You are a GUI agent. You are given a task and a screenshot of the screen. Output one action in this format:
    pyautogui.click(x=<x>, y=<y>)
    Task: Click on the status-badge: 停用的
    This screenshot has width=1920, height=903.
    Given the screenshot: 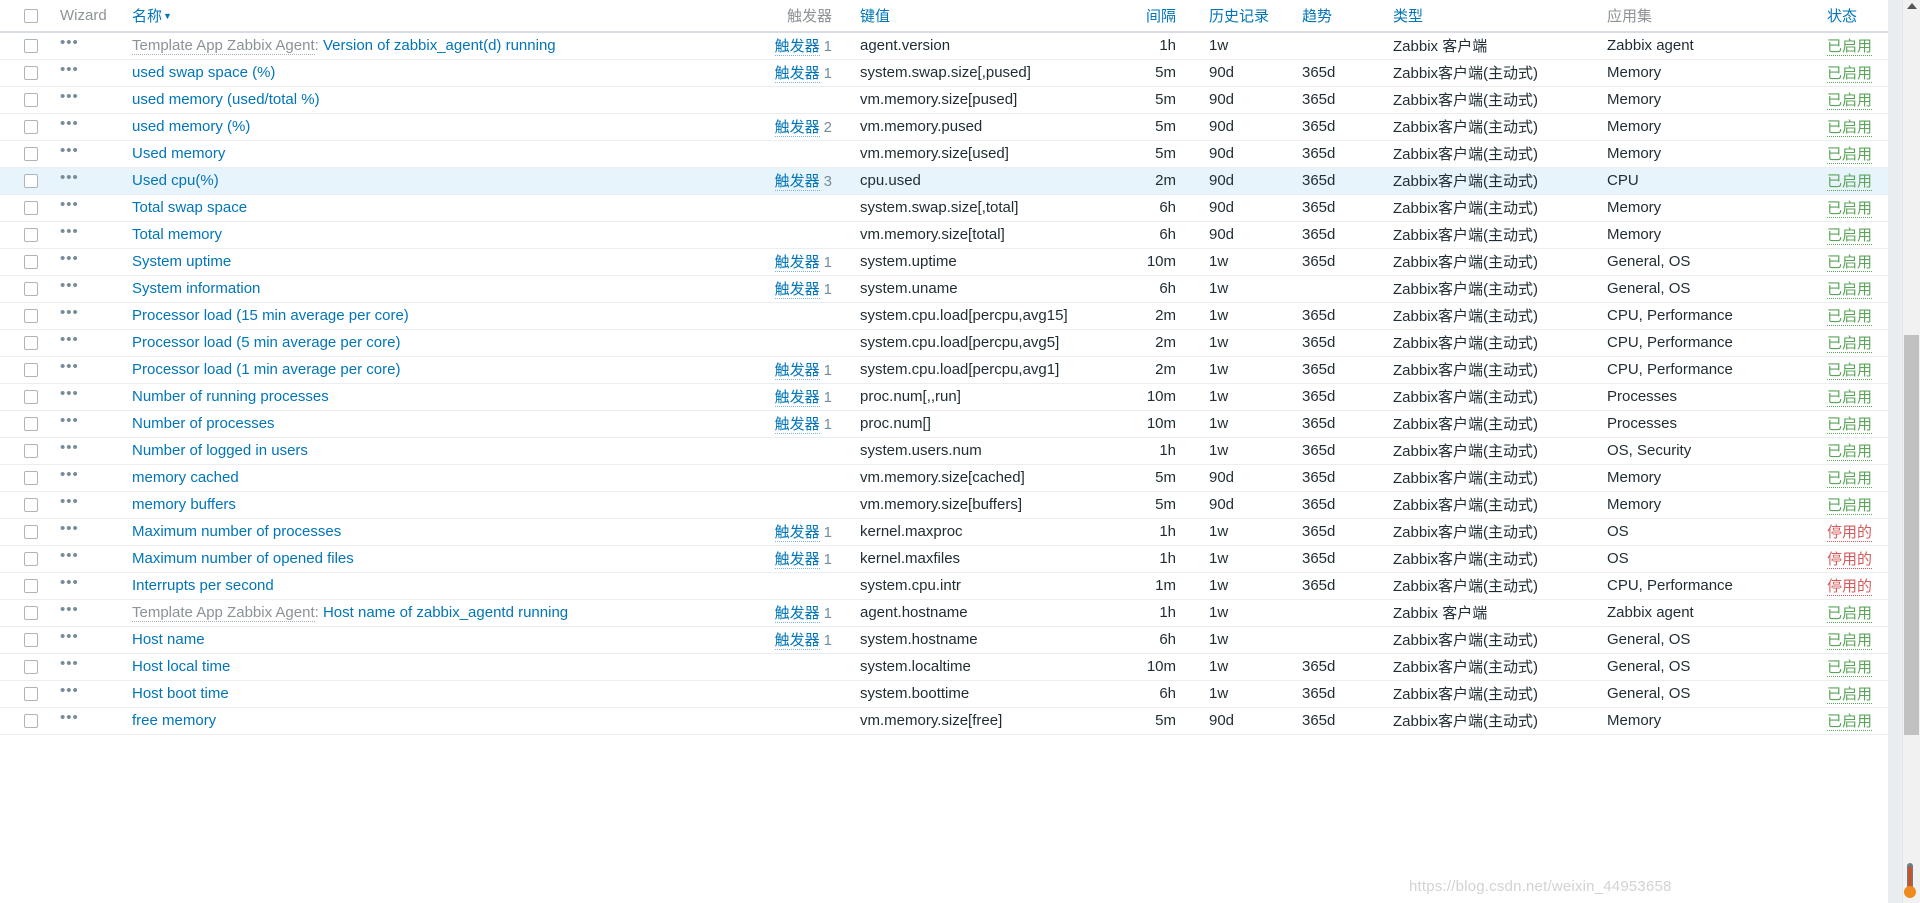 What is the action you would take?
    pyautogui.click(x=1850, y=587)
    